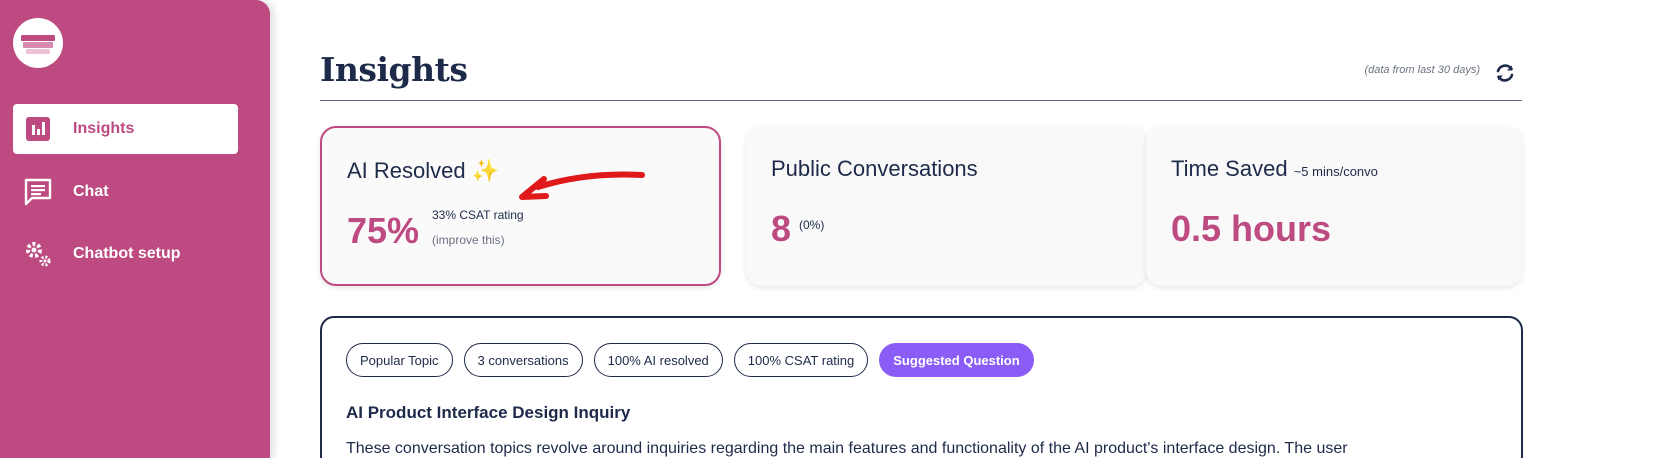  What do you see at coordinates (399, 360) in the screenshot?
I see `tag-popular-topic: Popular Topic` at bounding box center [399, 360].